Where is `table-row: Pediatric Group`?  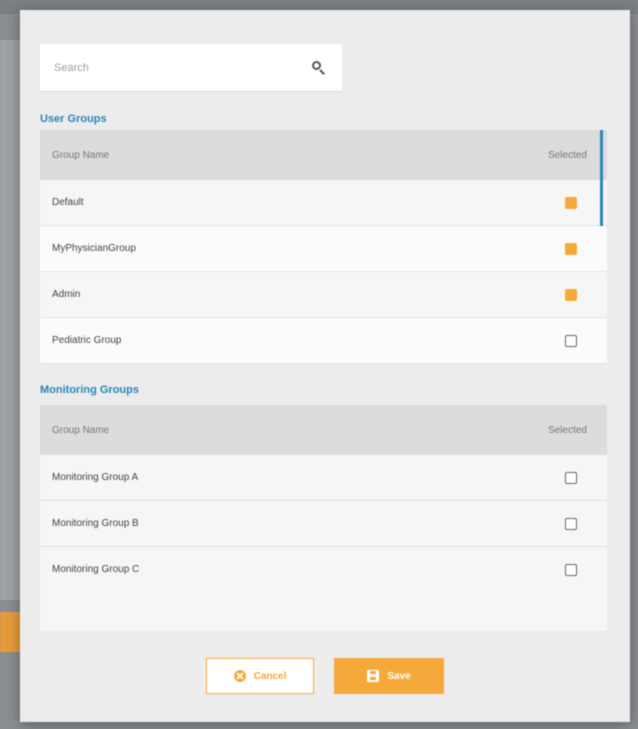 table-row: Pediatric Group is located at coordinates (323, 341).